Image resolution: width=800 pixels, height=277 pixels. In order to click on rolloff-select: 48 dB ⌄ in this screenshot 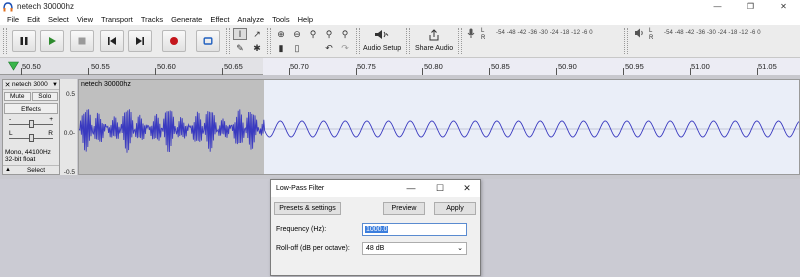, I will do `click(414, 248)`.